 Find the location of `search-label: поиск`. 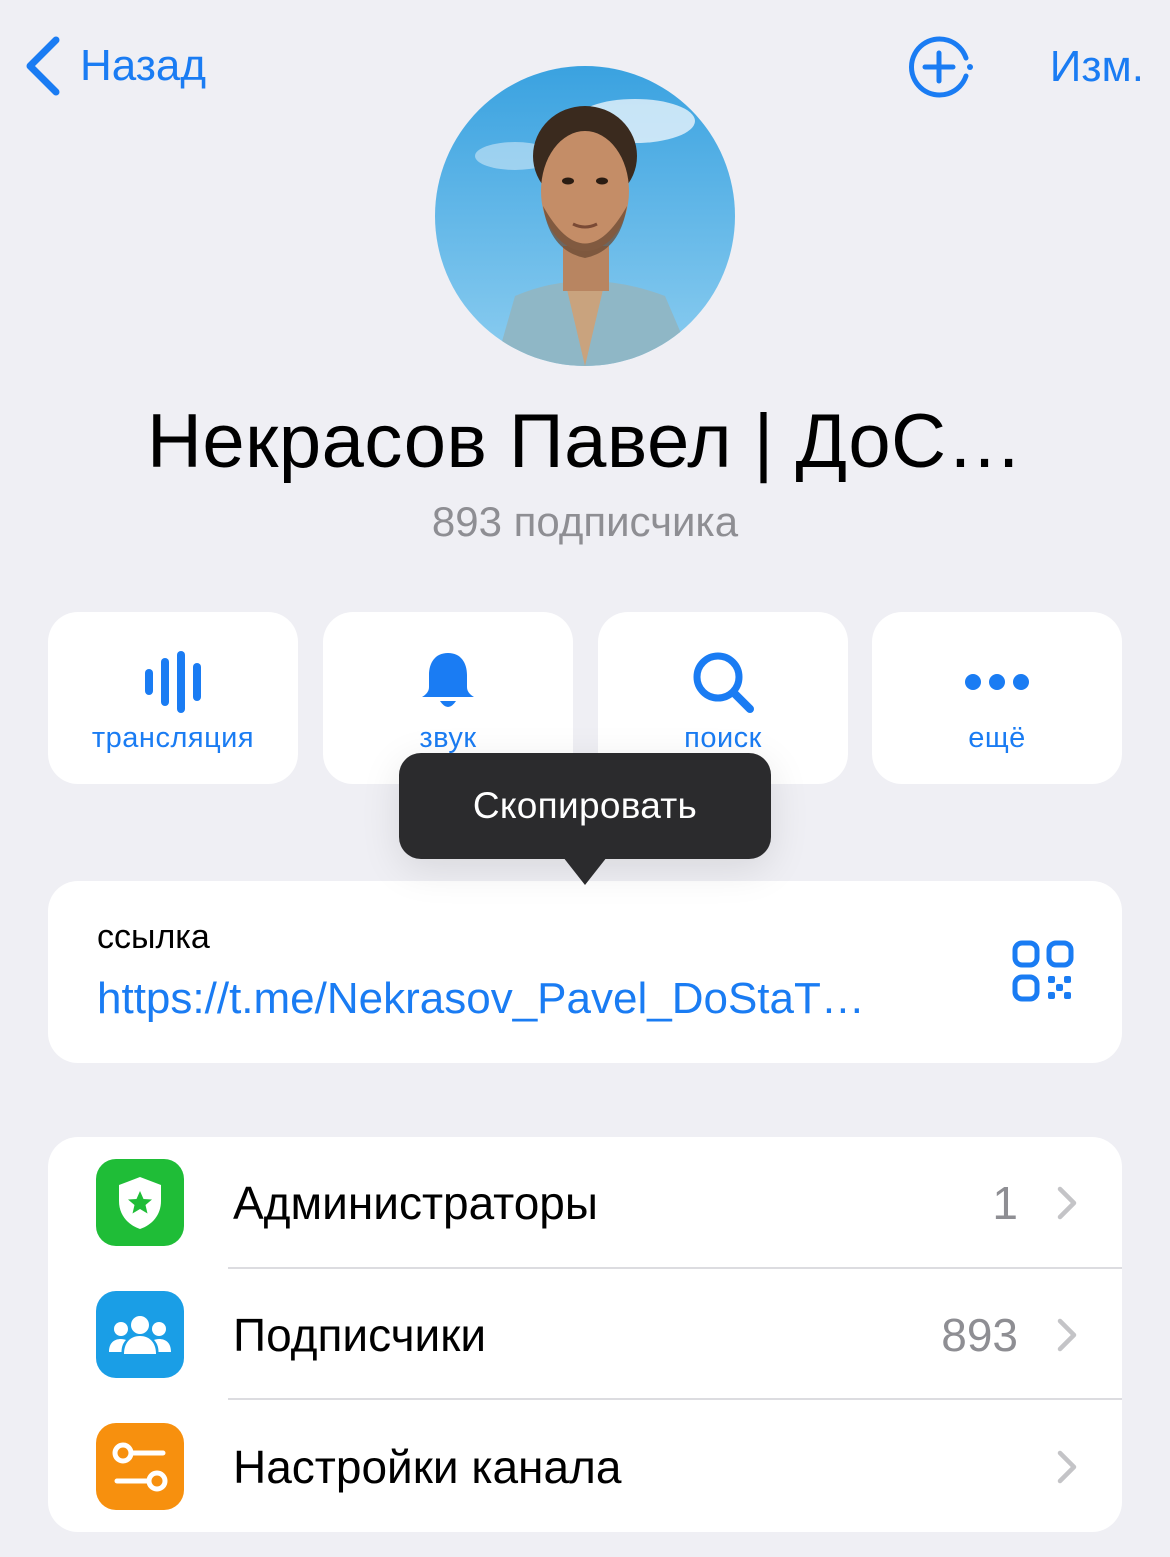

search-label: поиск is located at coordinates (723, 738).